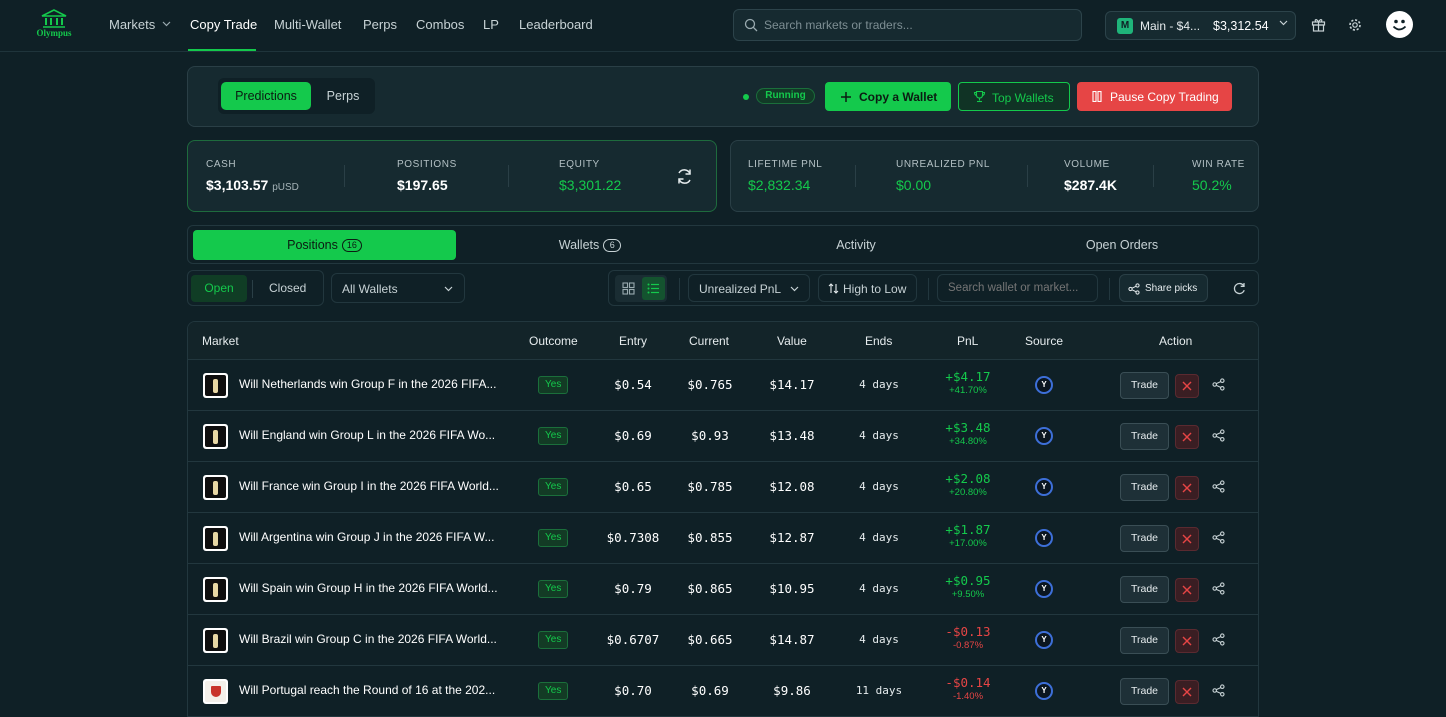  Describe the element at coordinates (792, 341) in the screenshot. I see `column-value: Value` at that location.